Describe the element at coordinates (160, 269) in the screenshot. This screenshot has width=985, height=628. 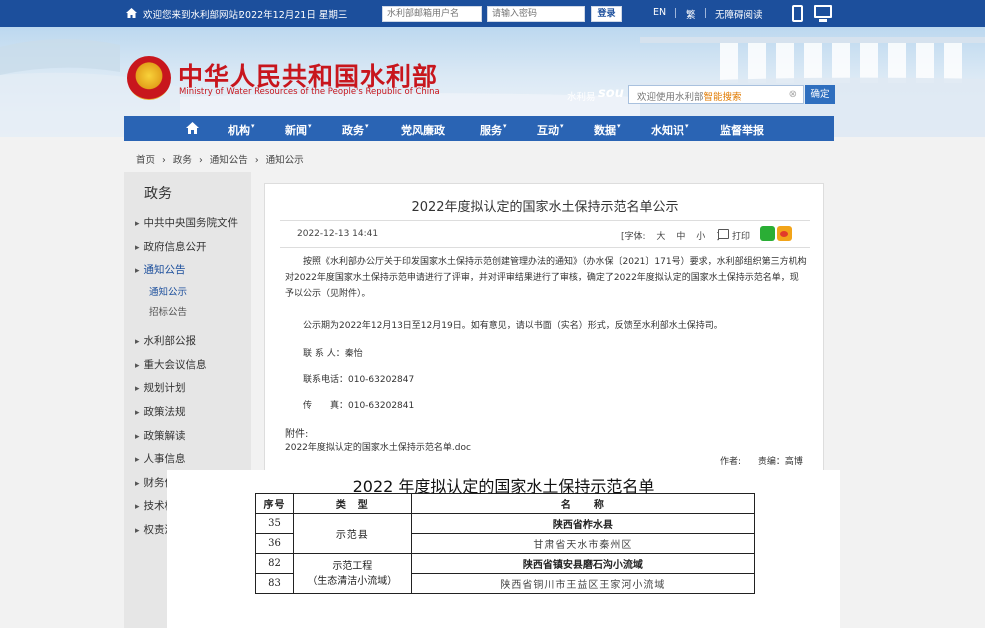
I see `sidebar-item-notices: 通知公告` at that location.